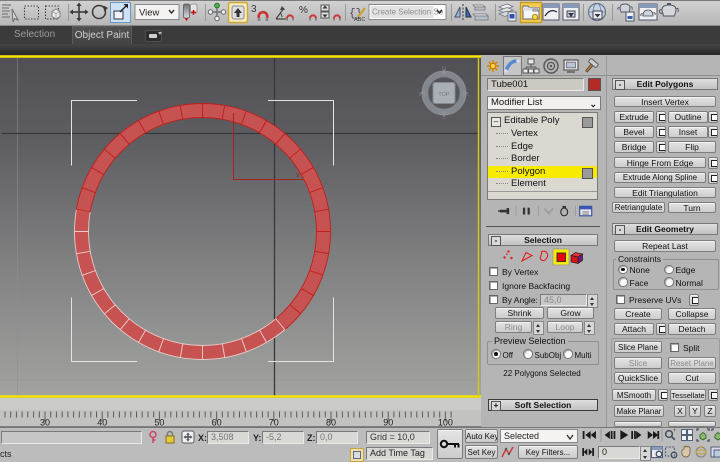  What do you see at coordinates (274, 423) in the screenshot?
I see `svg-text: 70` at bounding box center [274, 423].